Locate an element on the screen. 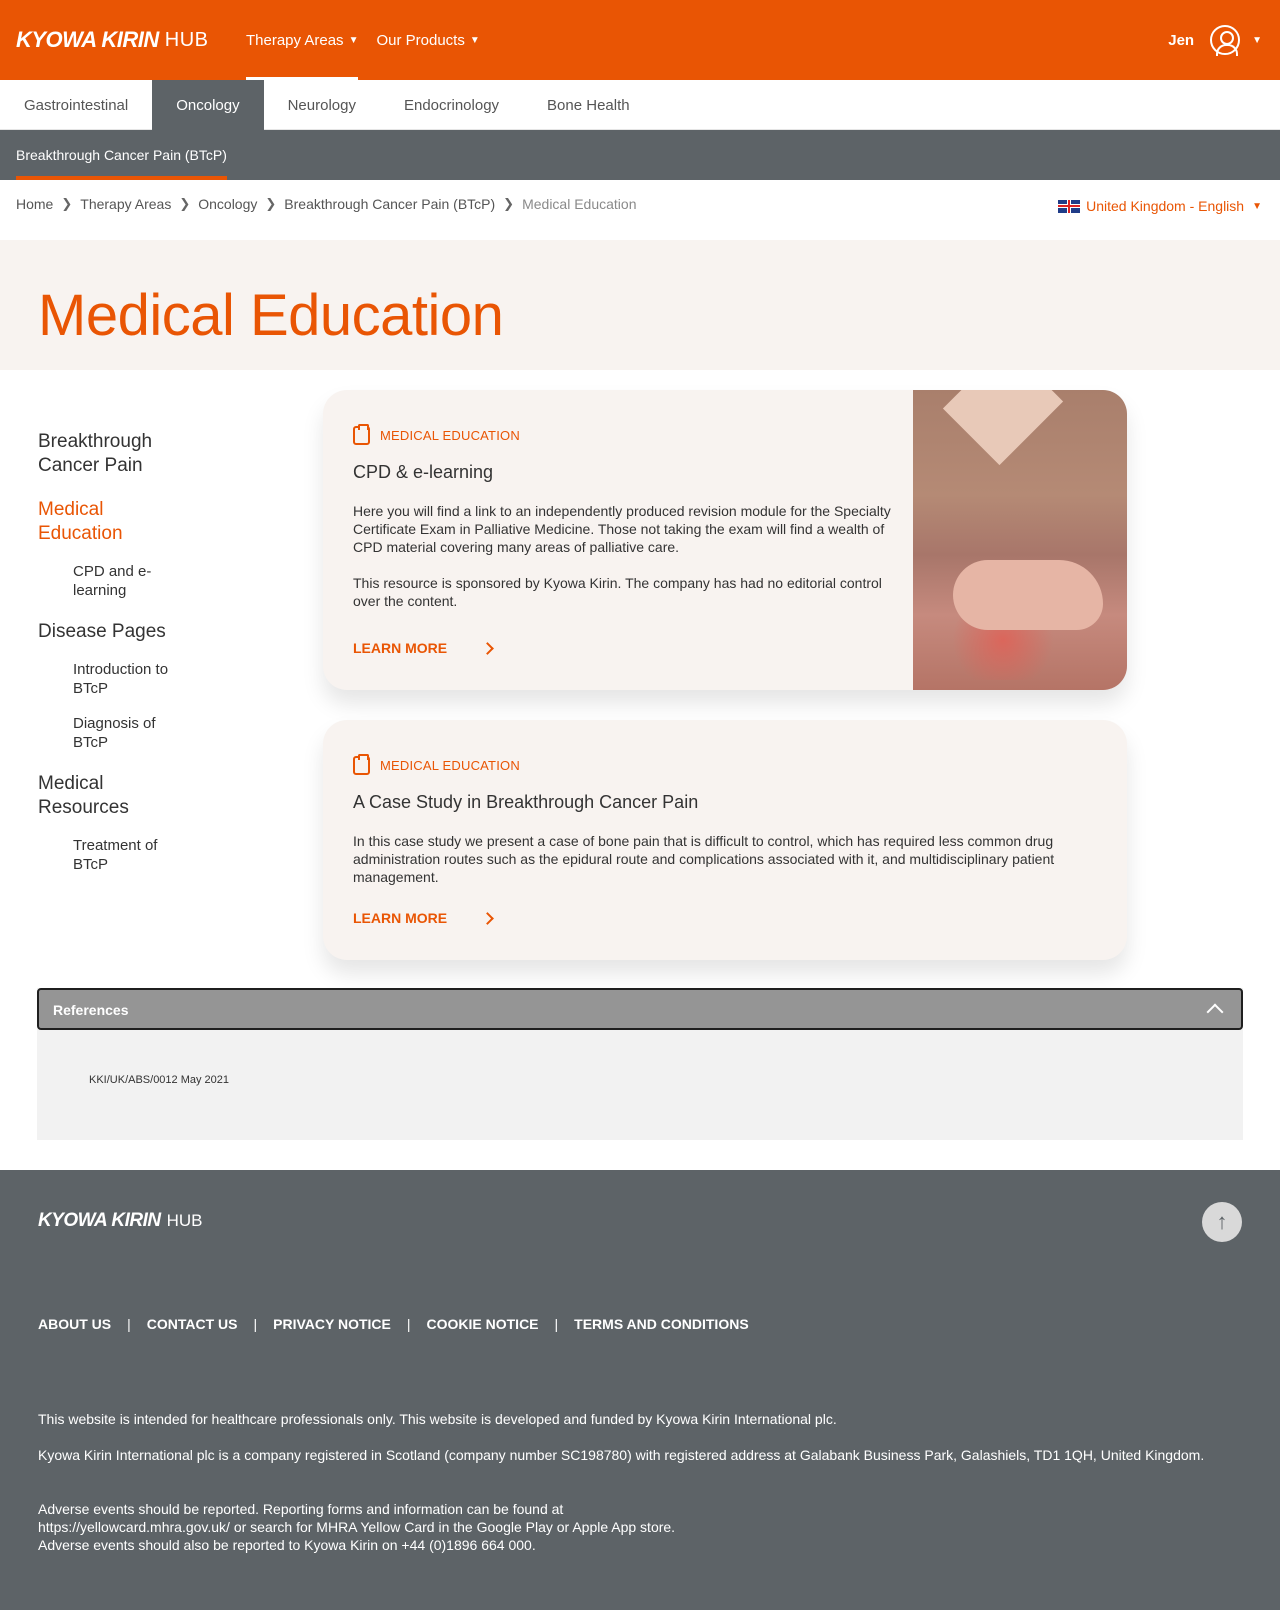  user-menu: Jen ▼ is located at coordinates (1215, 40).